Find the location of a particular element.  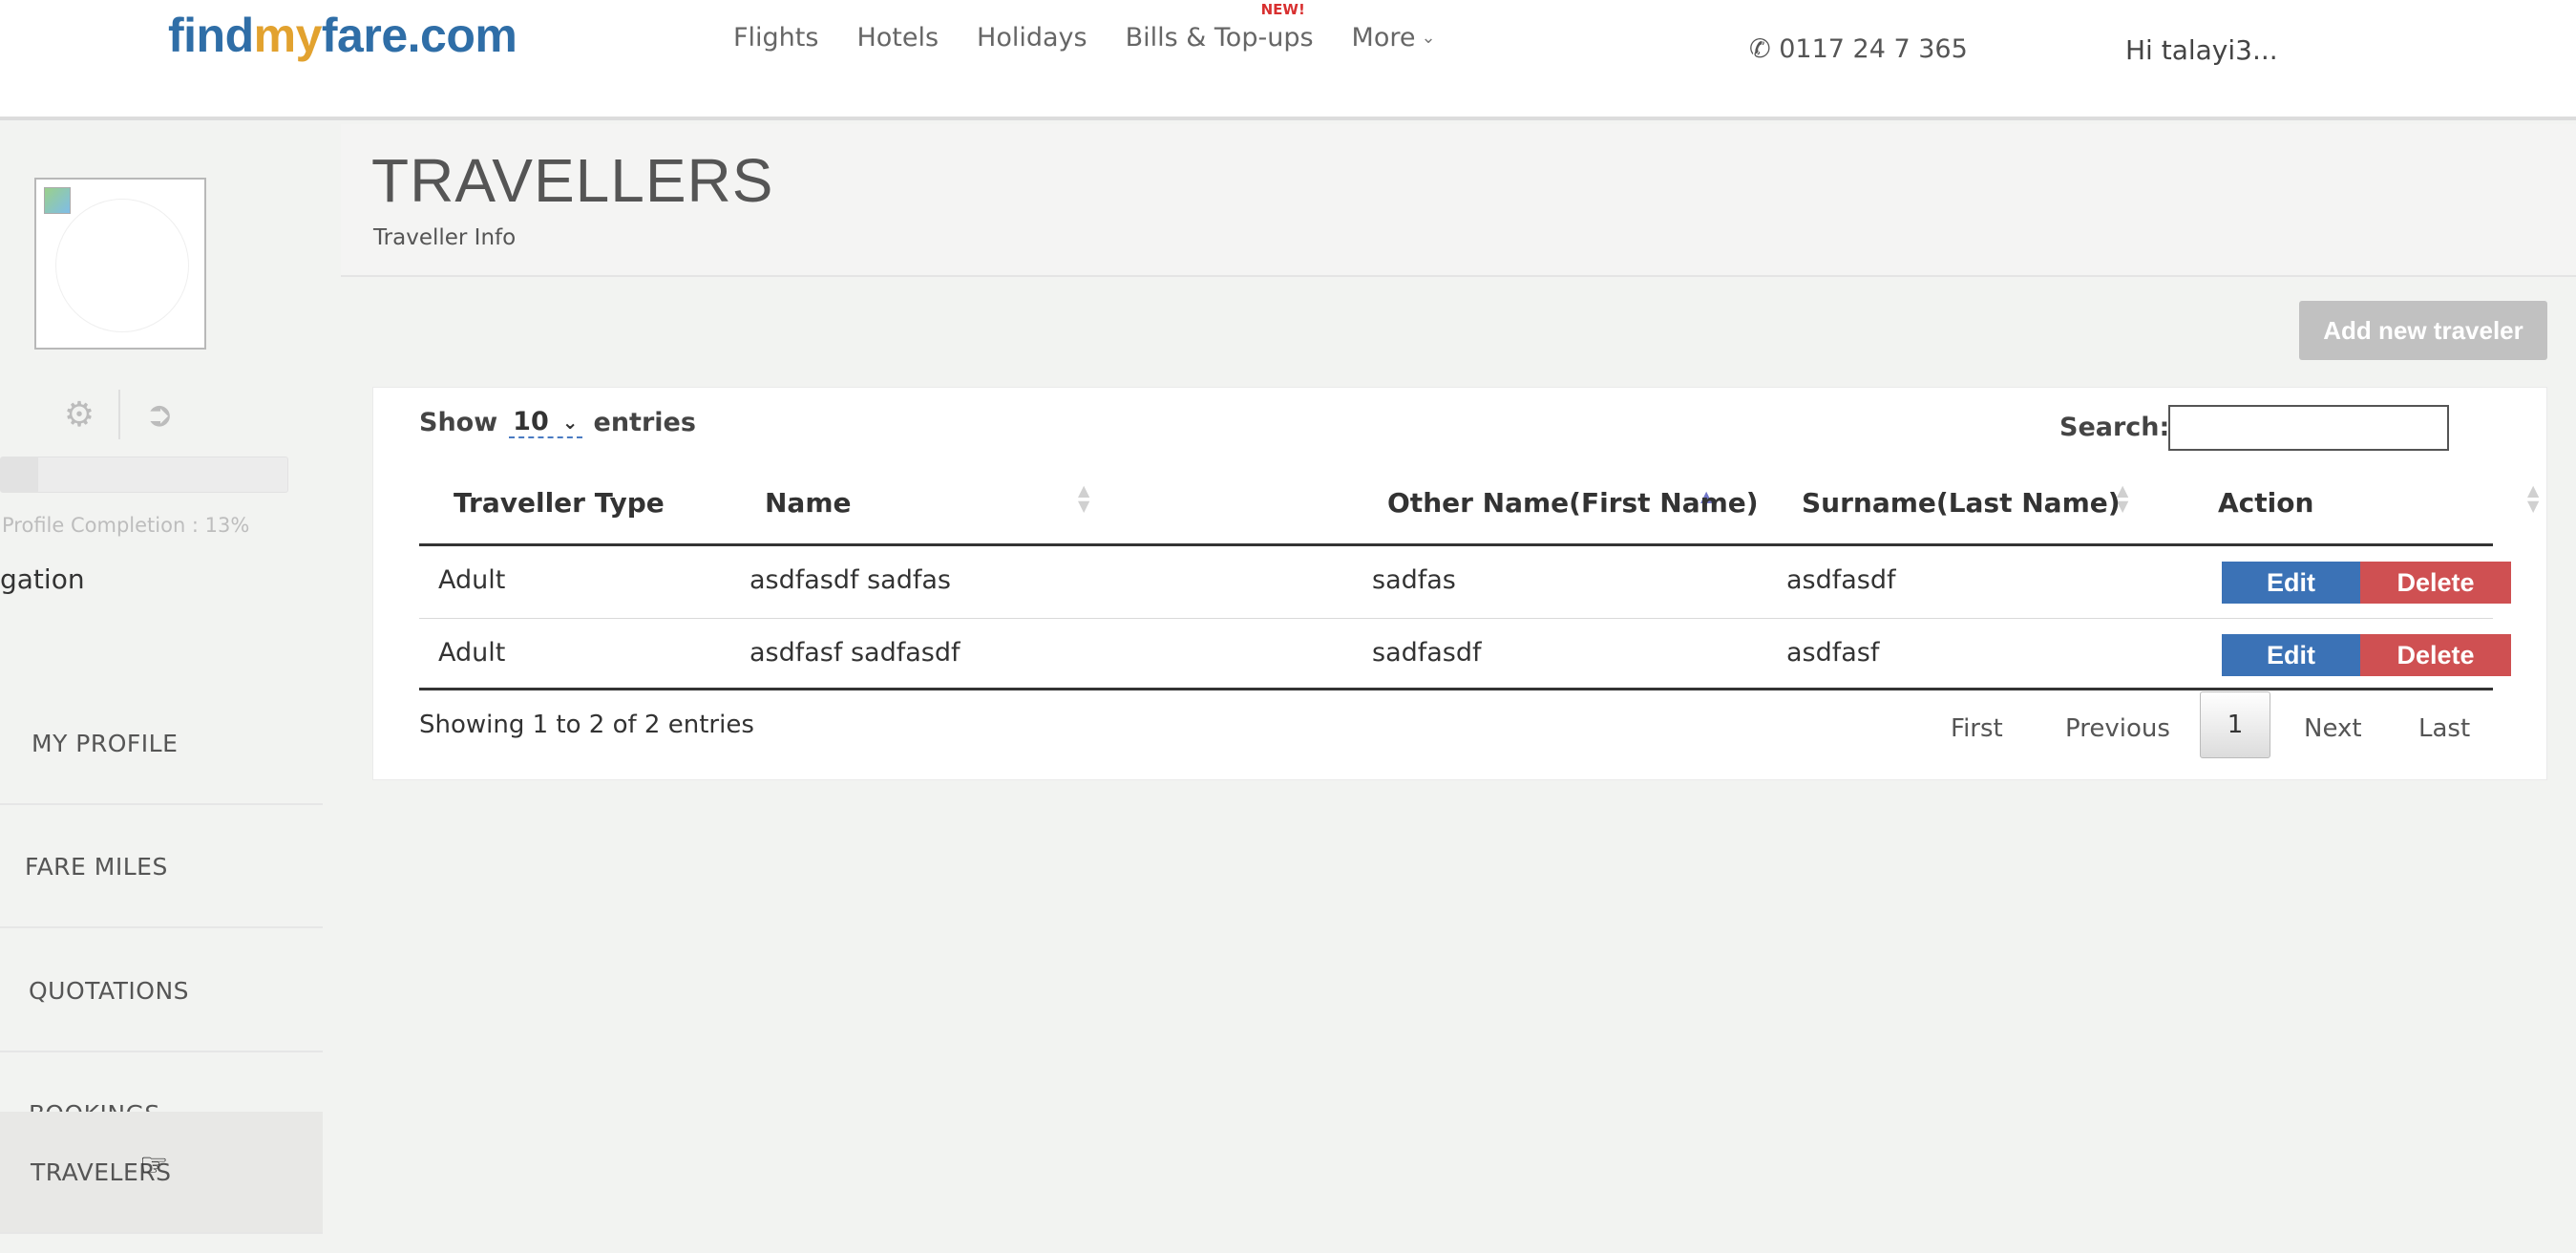

sidebar-item-label: MY PROFILE is located at coordinates (105, 743).